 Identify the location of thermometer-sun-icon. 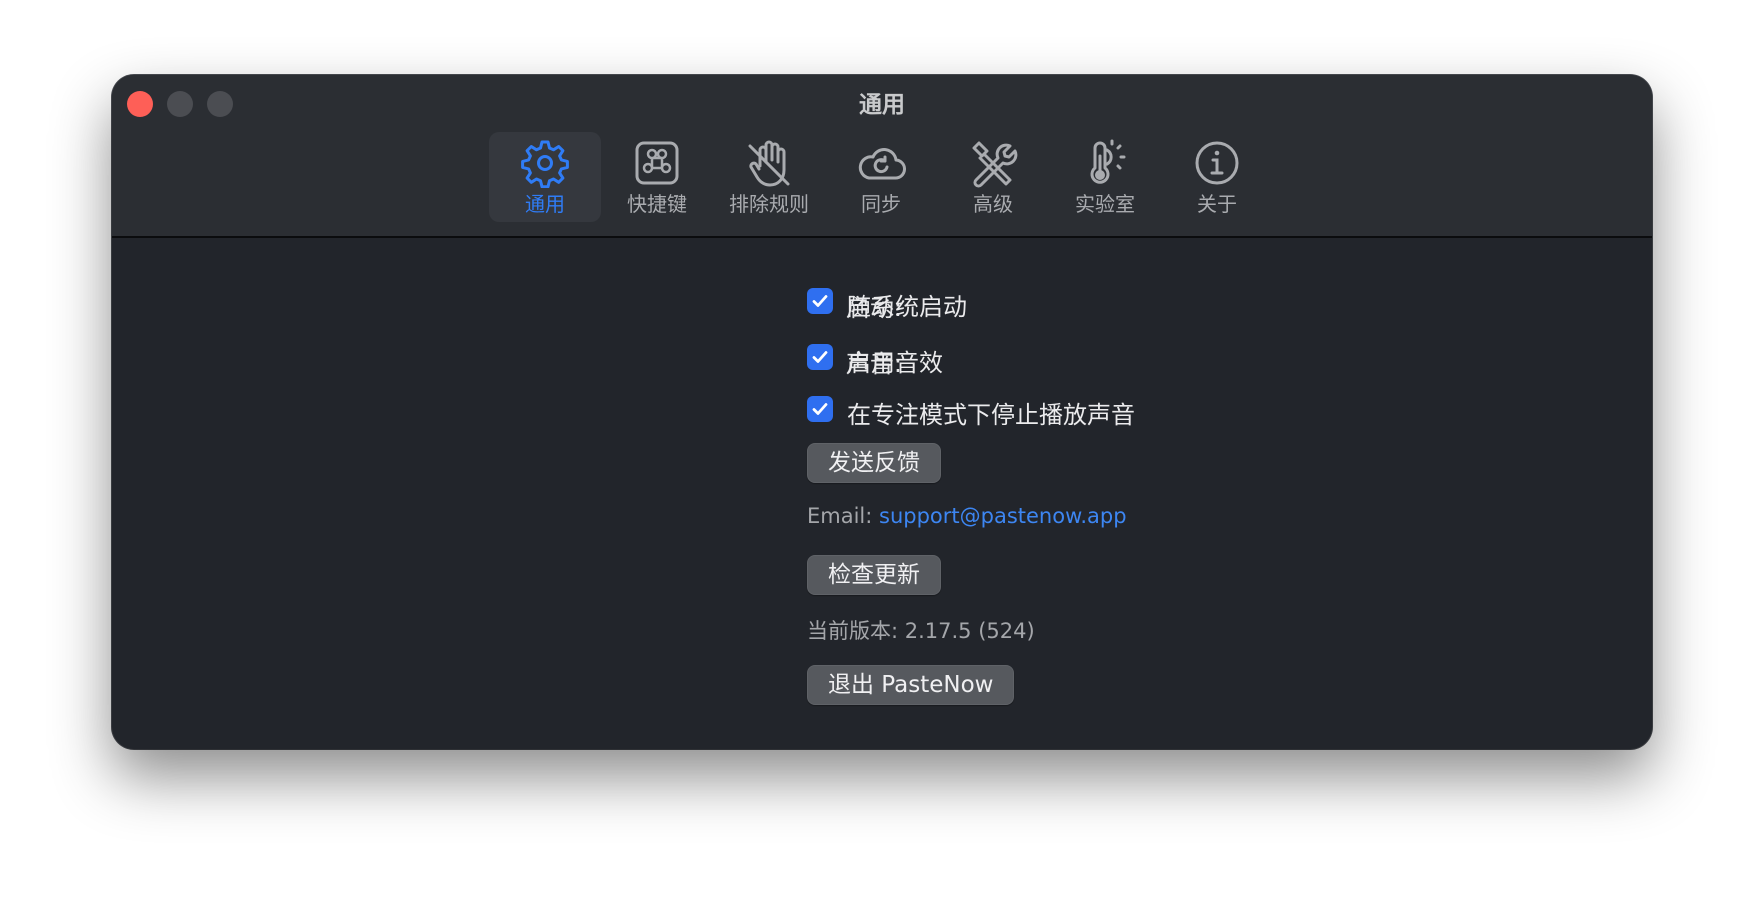
(1108, 161).